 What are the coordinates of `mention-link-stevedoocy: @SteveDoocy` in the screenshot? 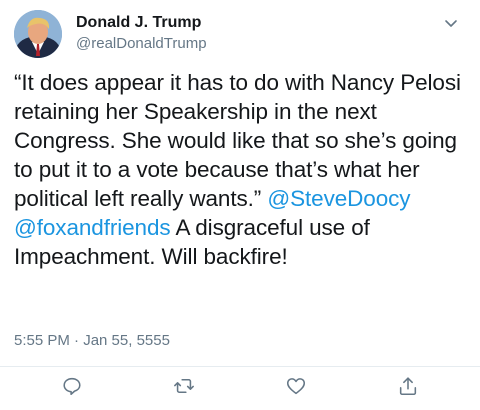 It's located at (338, 198).